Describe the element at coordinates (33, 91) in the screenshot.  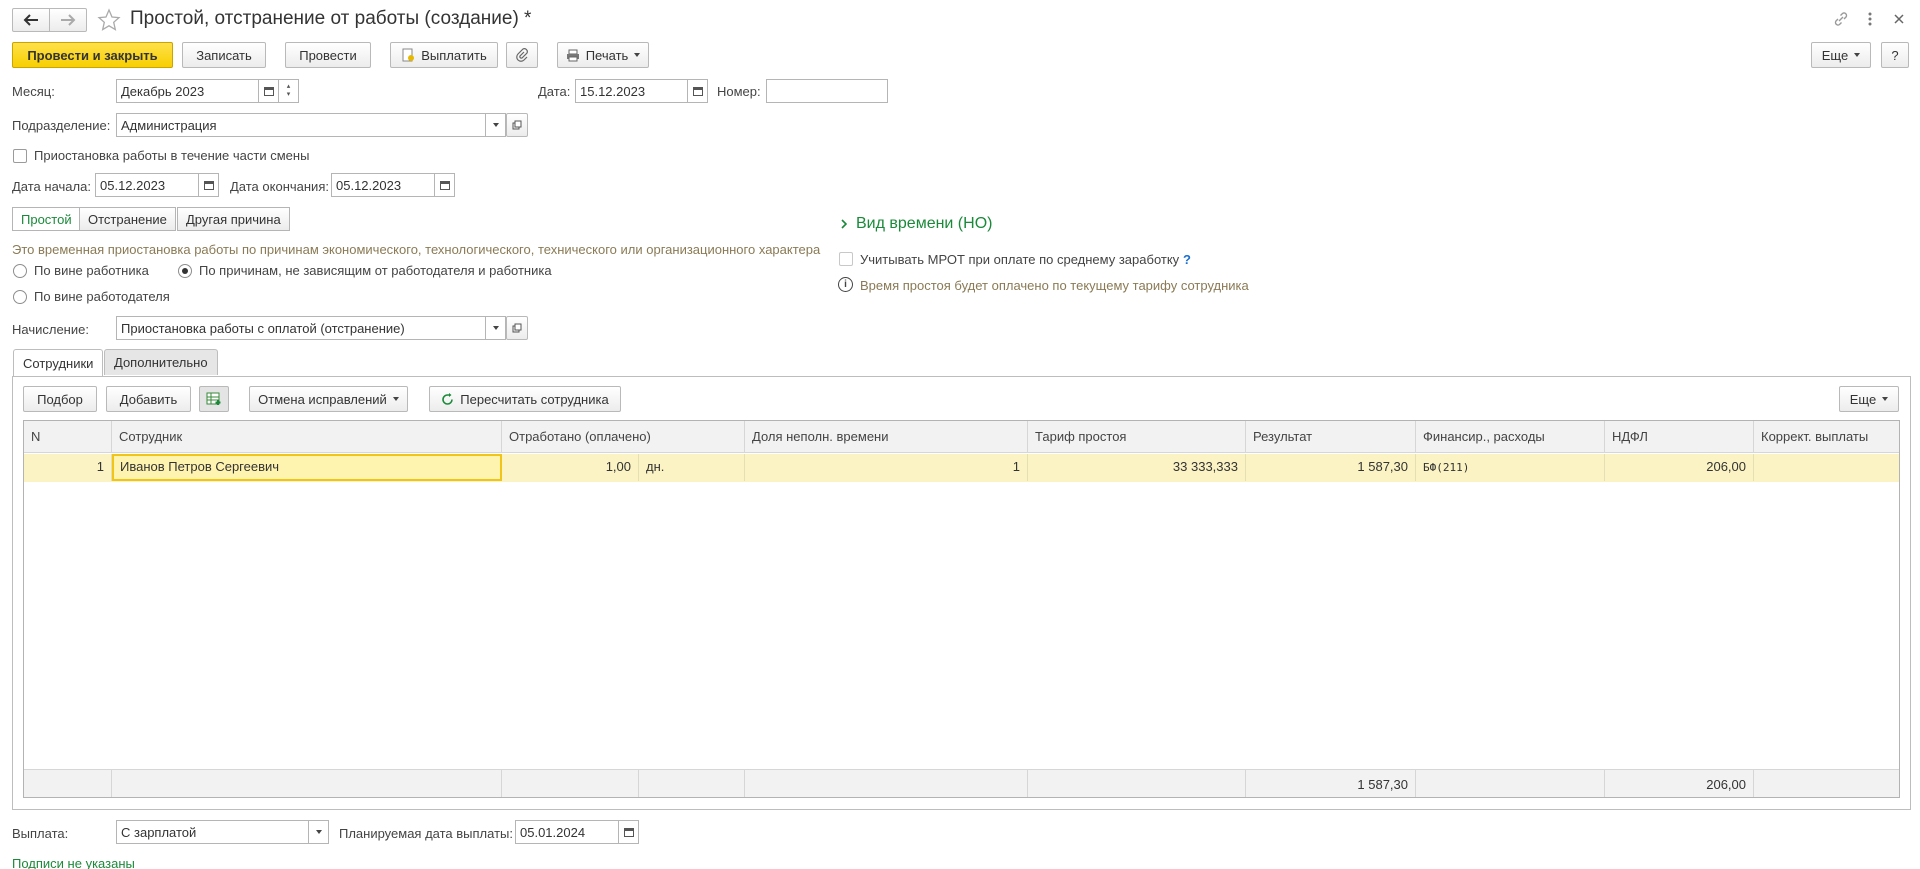
I see `month-label: Месяц:` at that location.